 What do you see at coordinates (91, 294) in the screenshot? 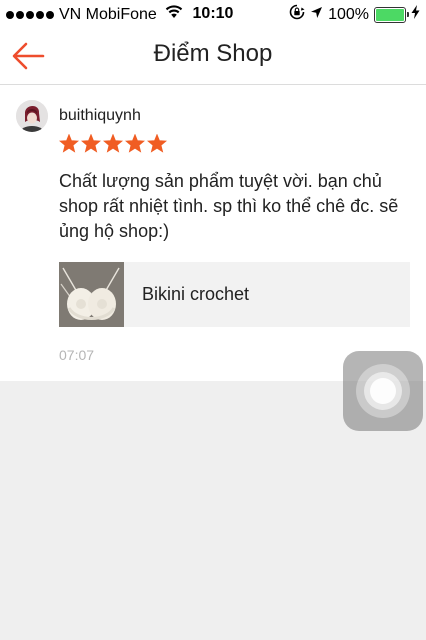
I see `product-thumbnail` at bounding box center [91, 294].